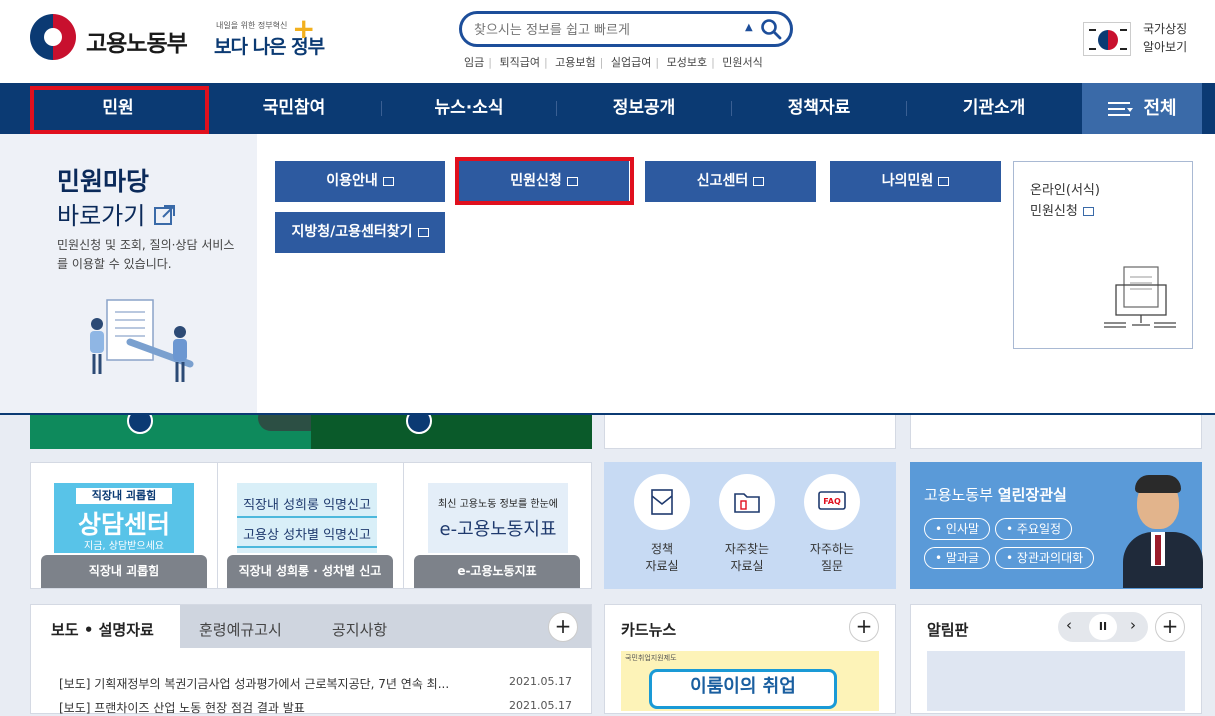  Describe the element at coordinates (687, 62) in the screenshot. I see `quick-link-maternity: 모성보호` at that location.